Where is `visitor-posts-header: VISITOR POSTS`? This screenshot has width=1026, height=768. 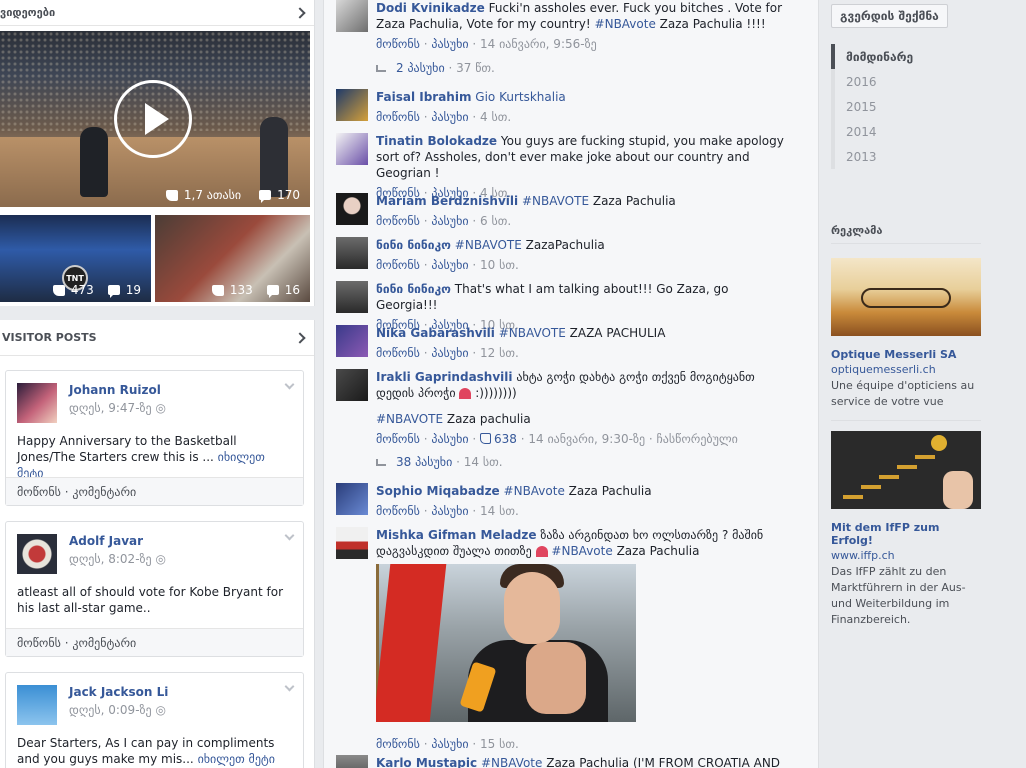 visitor-posts-header: VISITOR POSTS is located at coordinates (157, 338).